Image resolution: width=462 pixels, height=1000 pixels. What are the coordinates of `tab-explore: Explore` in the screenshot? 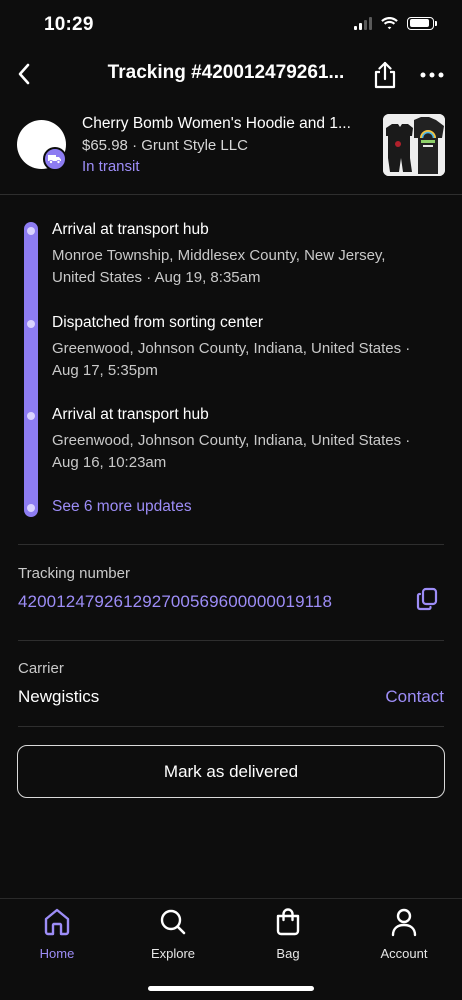 It's located at (173, 937).